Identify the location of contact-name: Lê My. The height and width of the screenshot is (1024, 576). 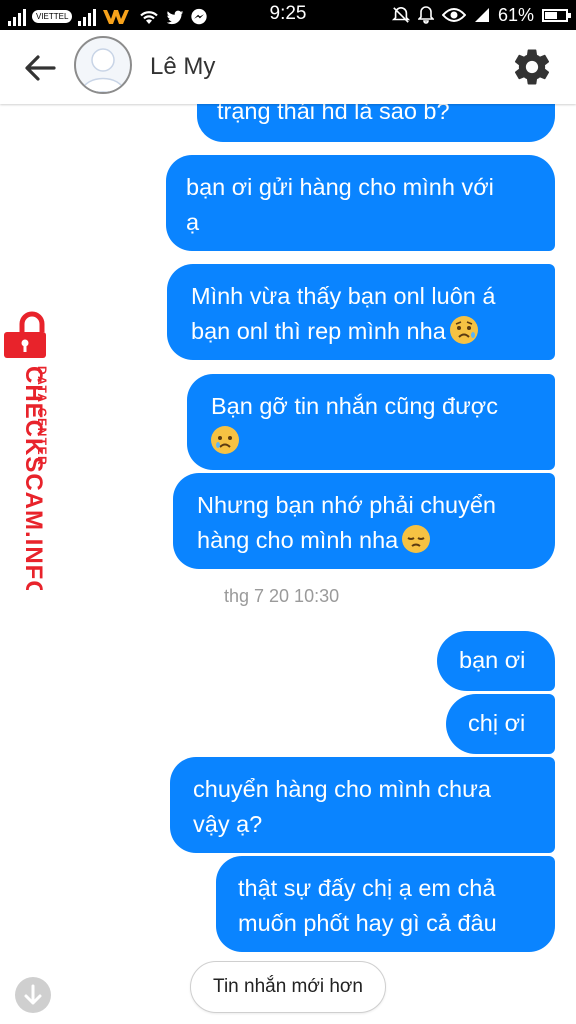
(182, 67).